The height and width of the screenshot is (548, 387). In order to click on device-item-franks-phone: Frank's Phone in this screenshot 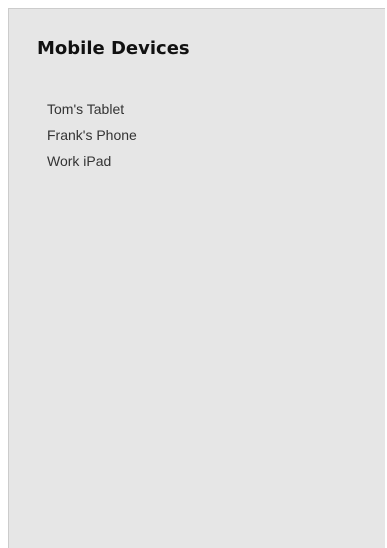, I will do `click(92, 140)`.